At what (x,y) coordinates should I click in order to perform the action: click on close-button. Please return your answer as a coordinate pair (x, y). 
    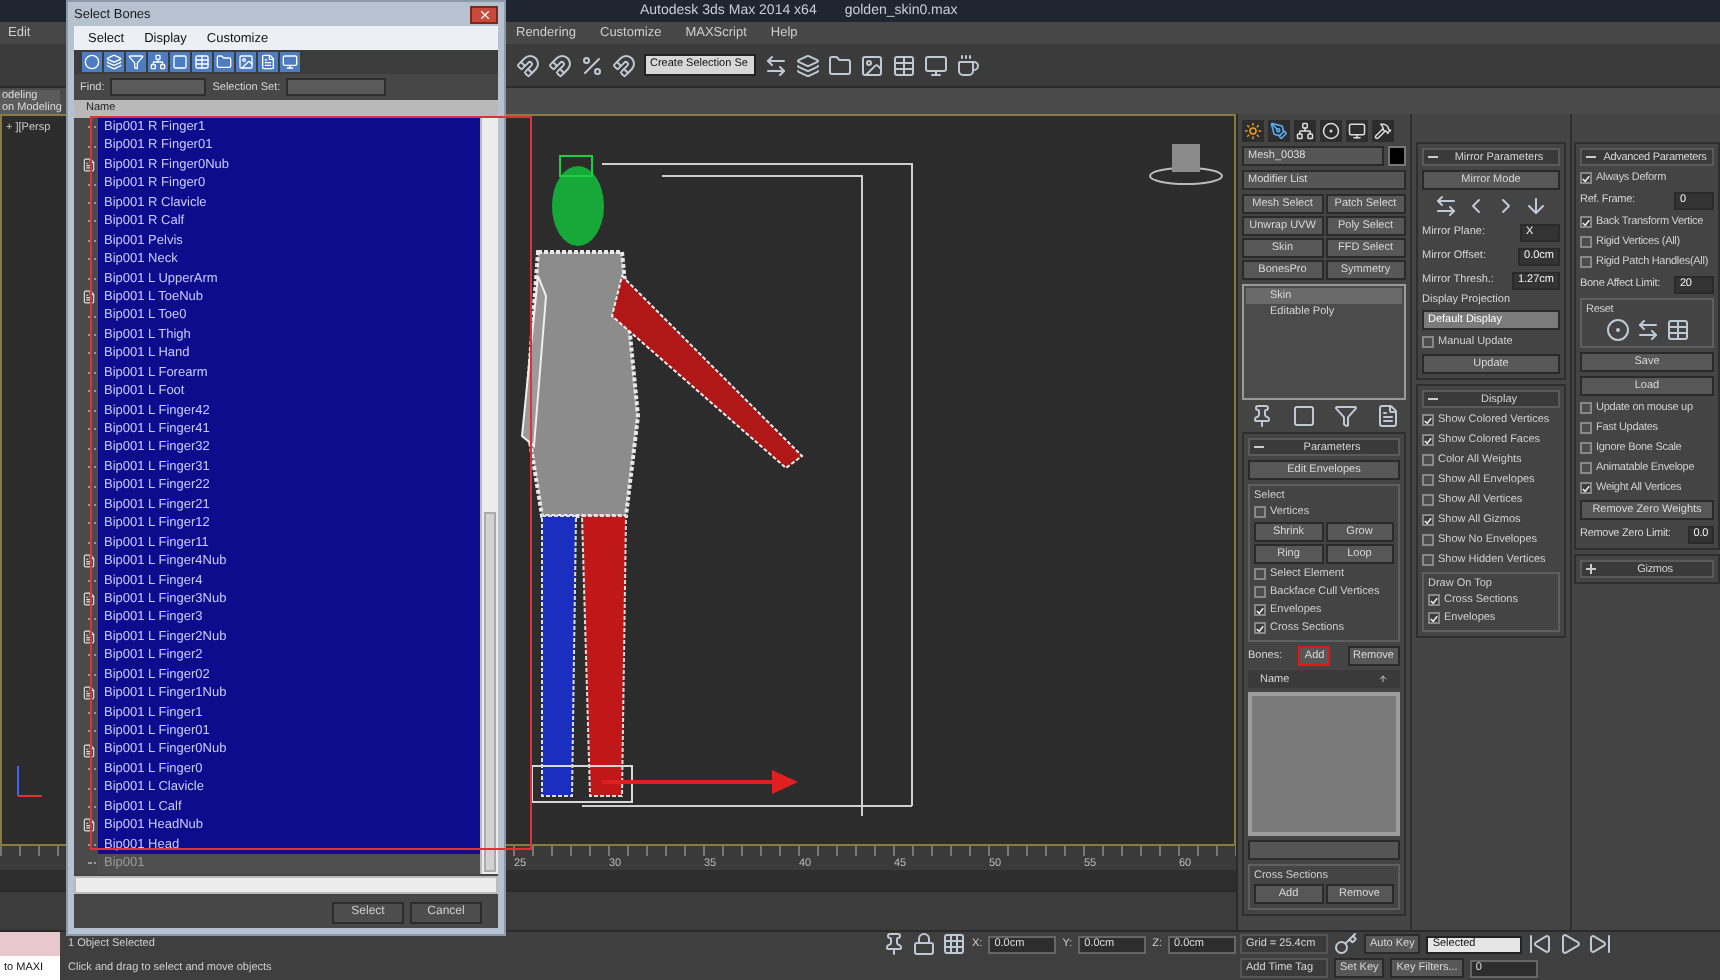
    Looking at the image, I should click on (484, 14).